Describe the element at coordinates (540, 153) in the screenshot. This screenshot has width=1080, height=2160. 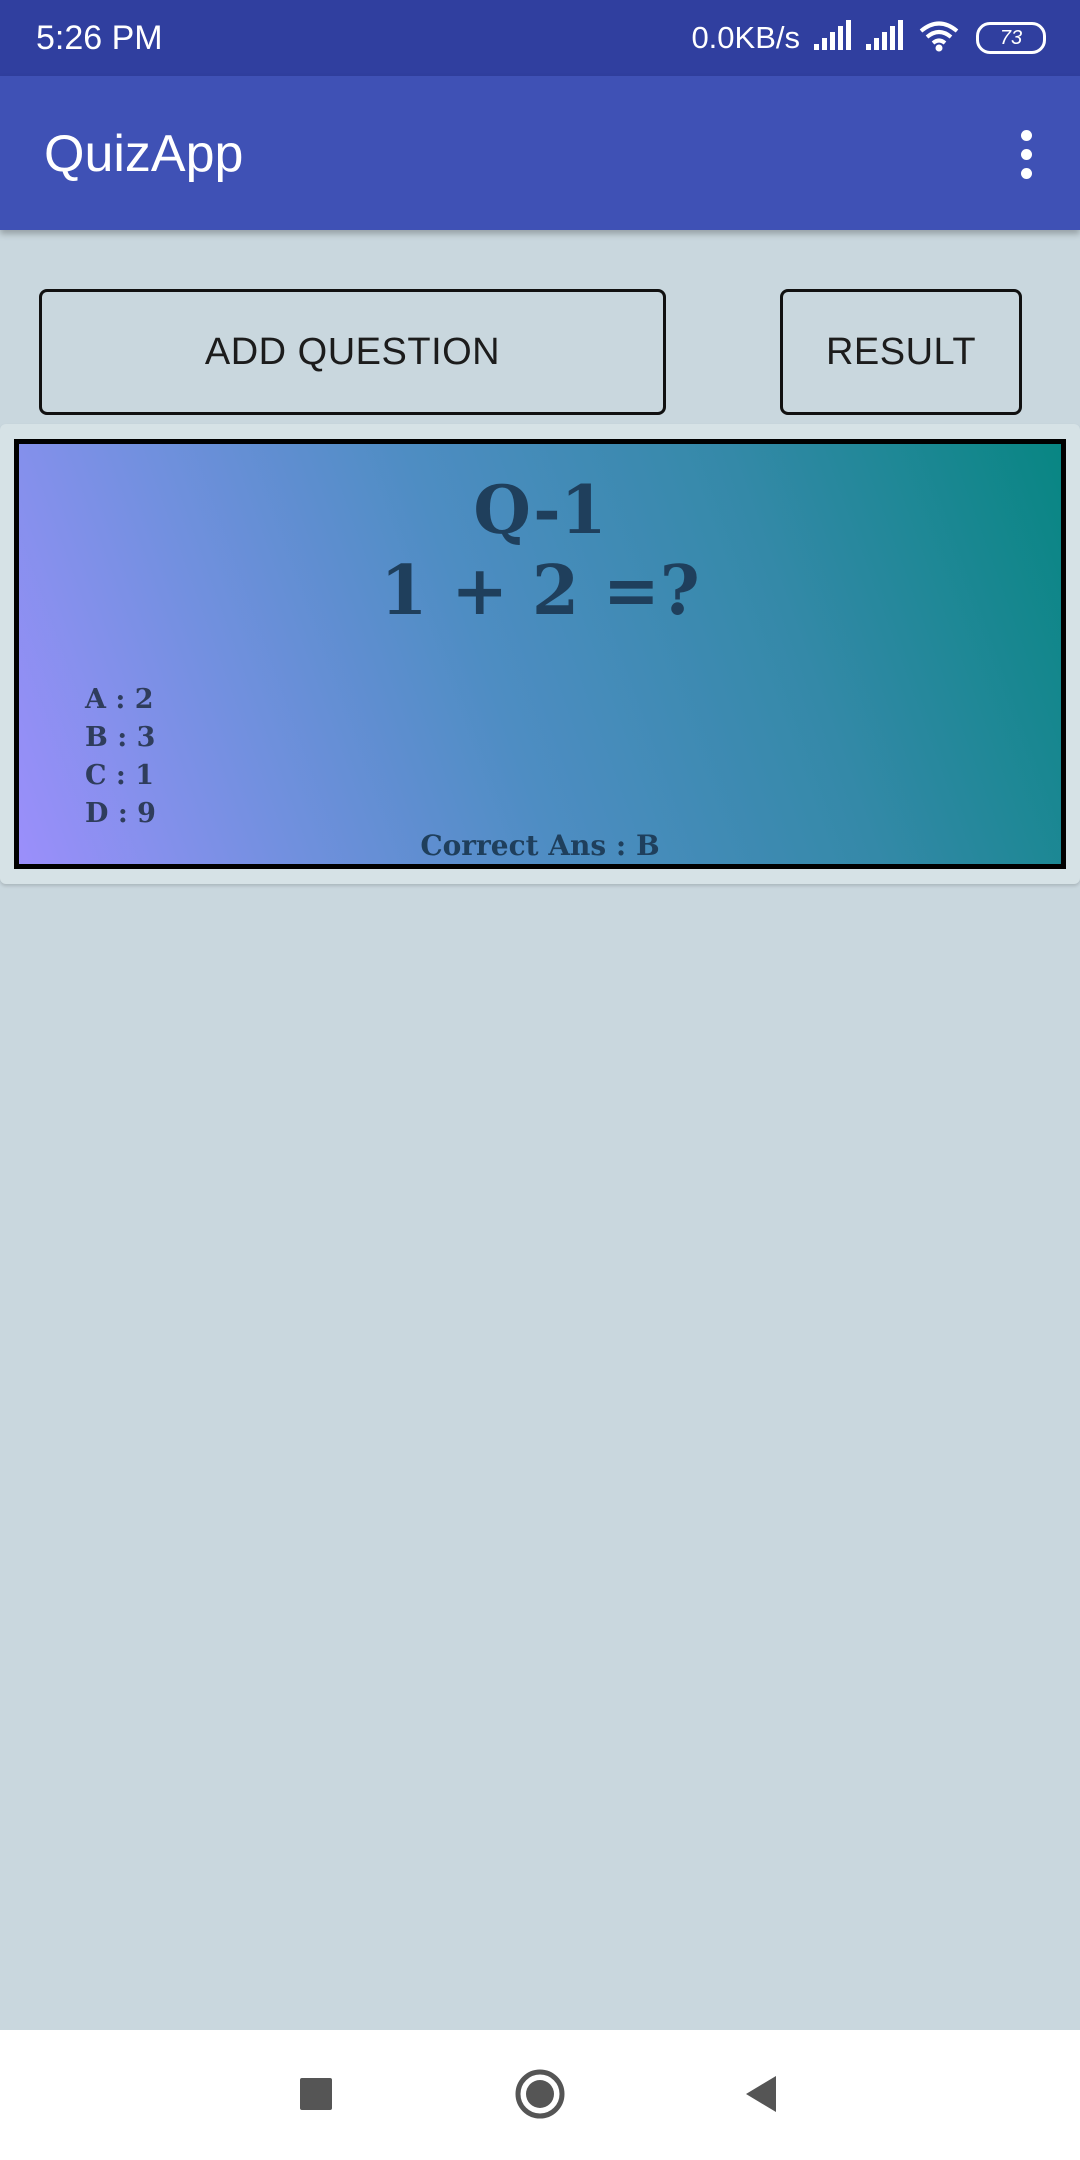
I see `app-bar: QuizApp` at that location.